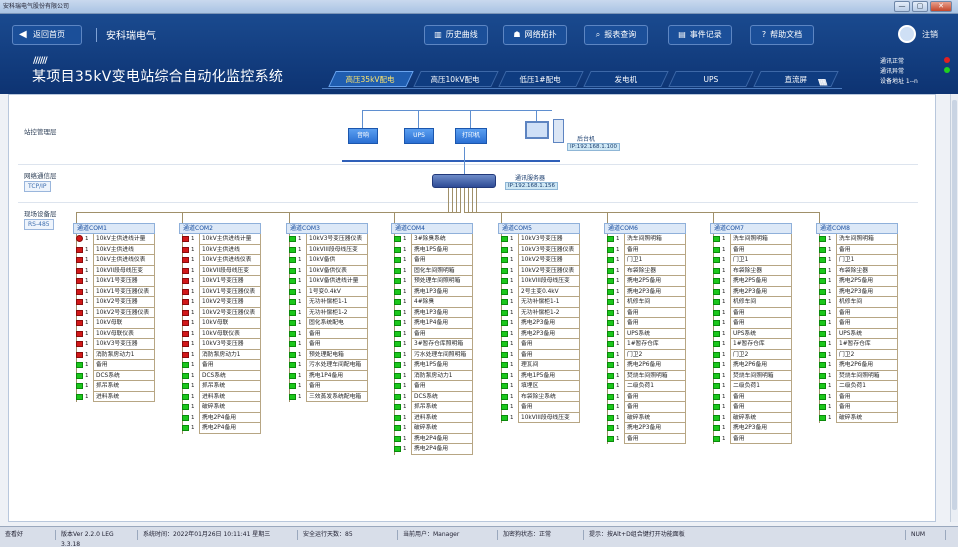 This screenshot has height=550, width=958. What do you see at coordinates (539, 291) in the screenshot?
I see `device-row: 1 2号主变0.4kV` at bounding box center [539, 291].